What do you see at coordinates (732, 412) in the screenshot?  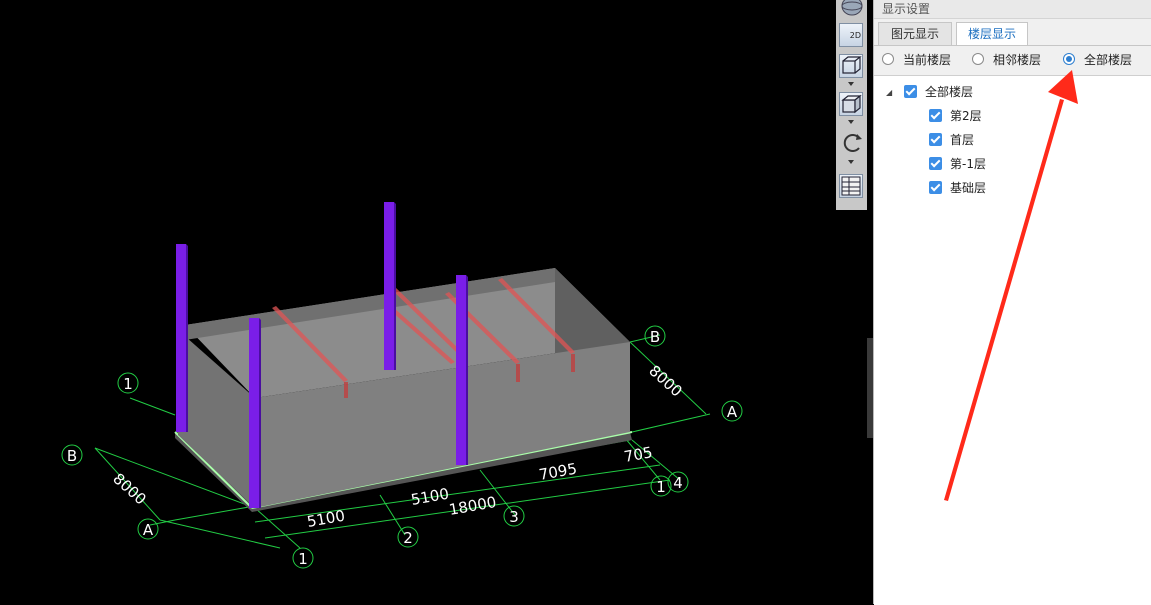 I see `axis-label-a-right: A` at bounding box center [732, 412].